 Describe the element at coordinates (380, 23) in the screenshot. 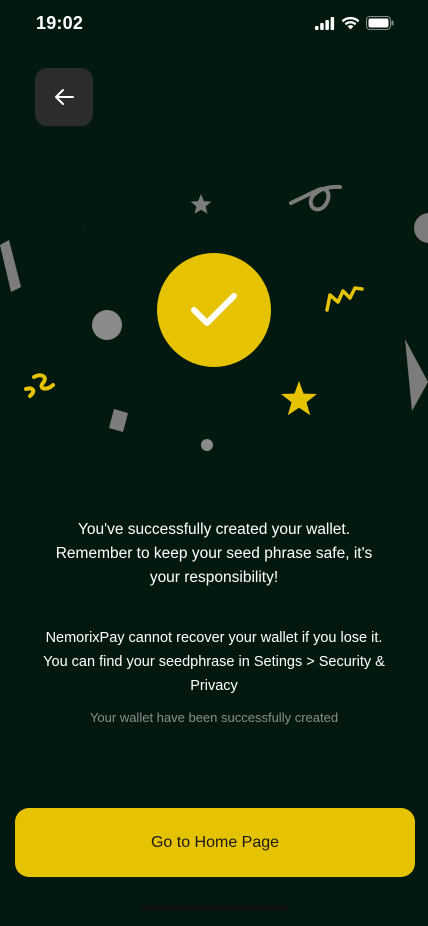

I see `battery-icon` at that location.